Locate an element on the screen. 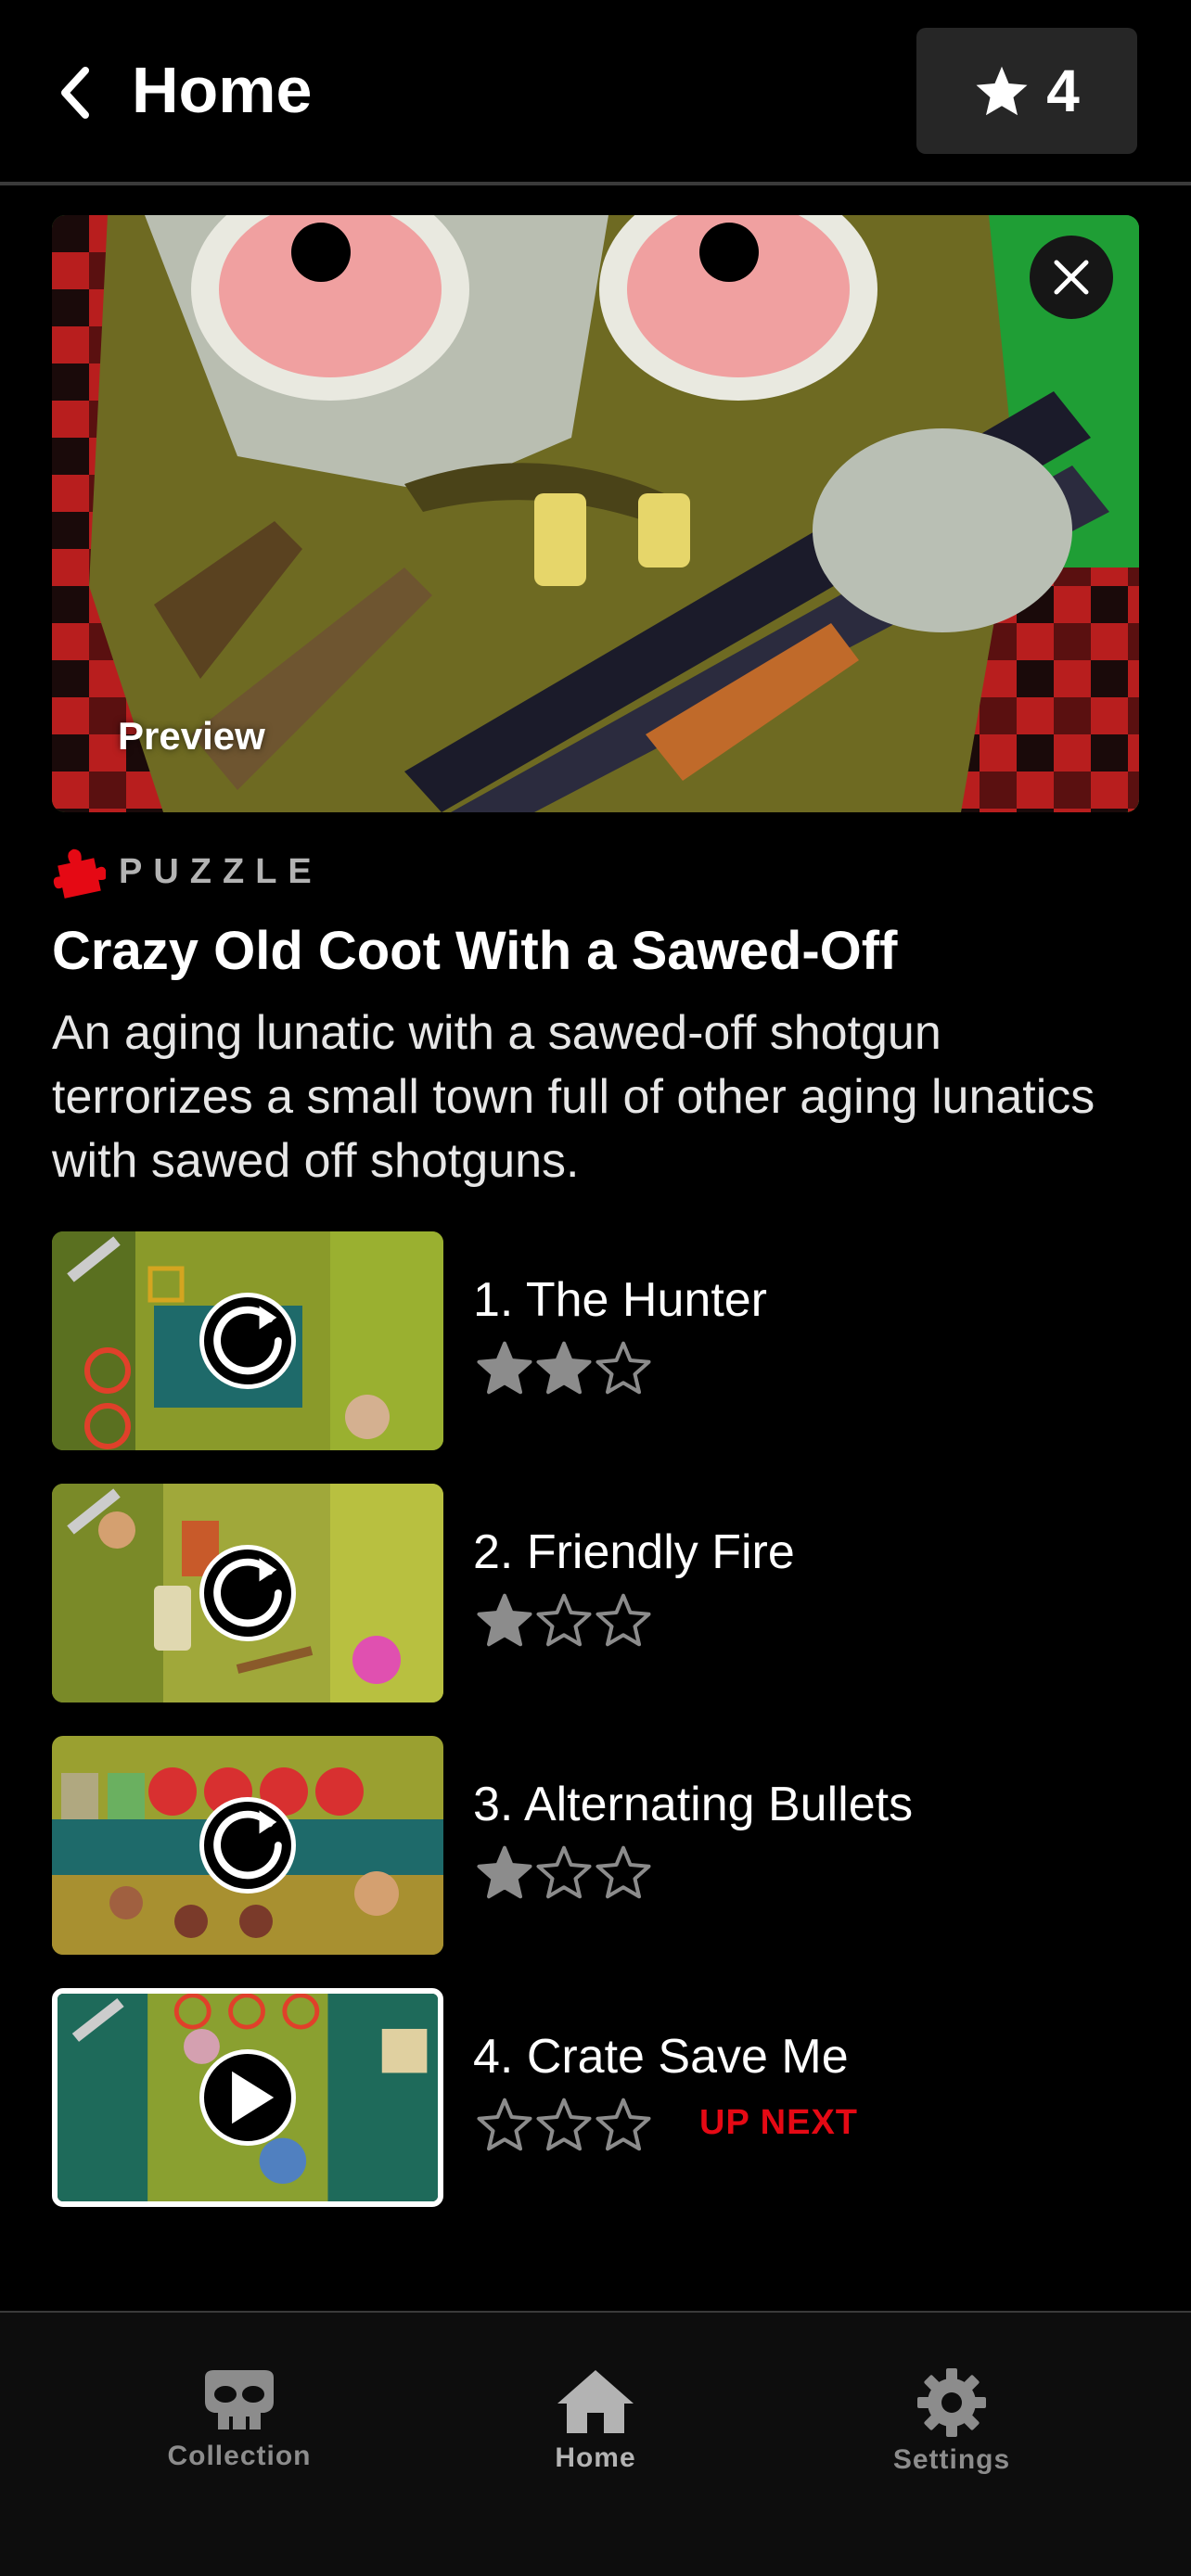  level-name: 3. Alternating Bullets is located at coordinates (693, 1805).